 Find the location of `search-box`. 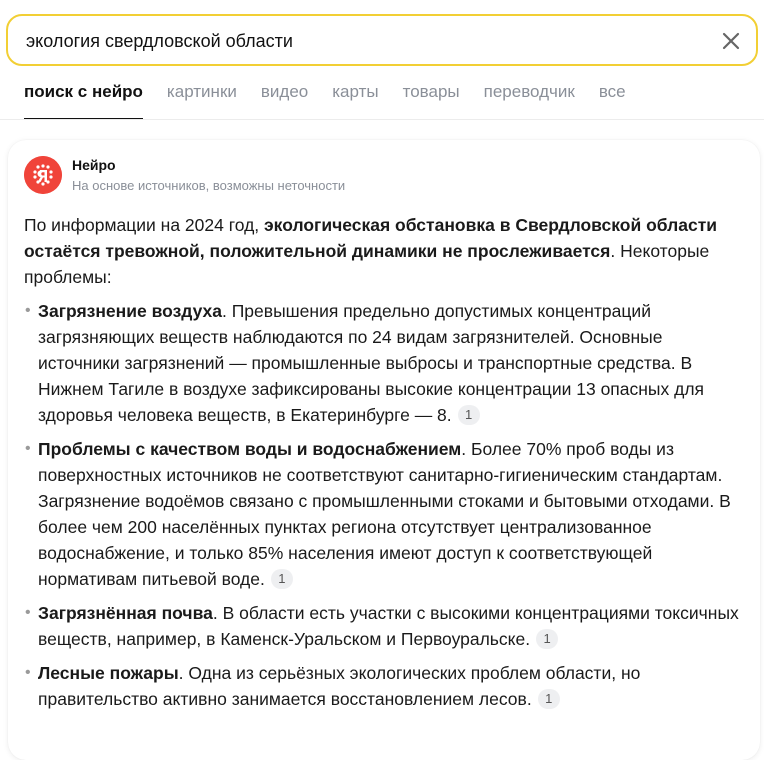

search-box is located at coordinates (382, 40).